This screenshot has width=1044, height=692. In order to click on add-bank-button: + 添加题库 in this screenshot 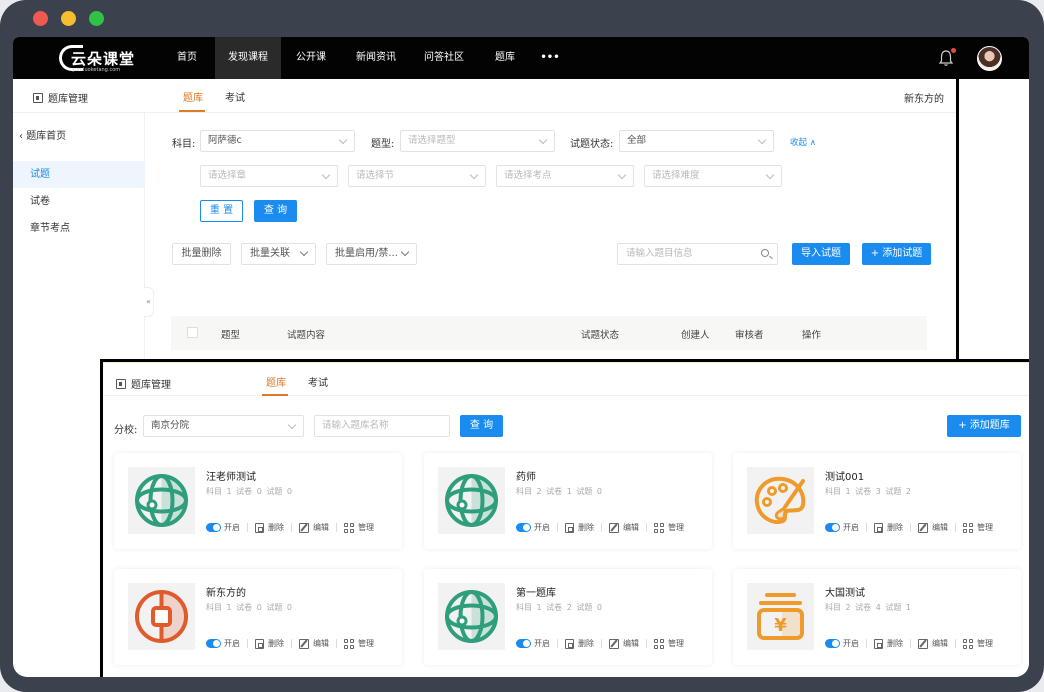, I will do `click(984, 426)`.